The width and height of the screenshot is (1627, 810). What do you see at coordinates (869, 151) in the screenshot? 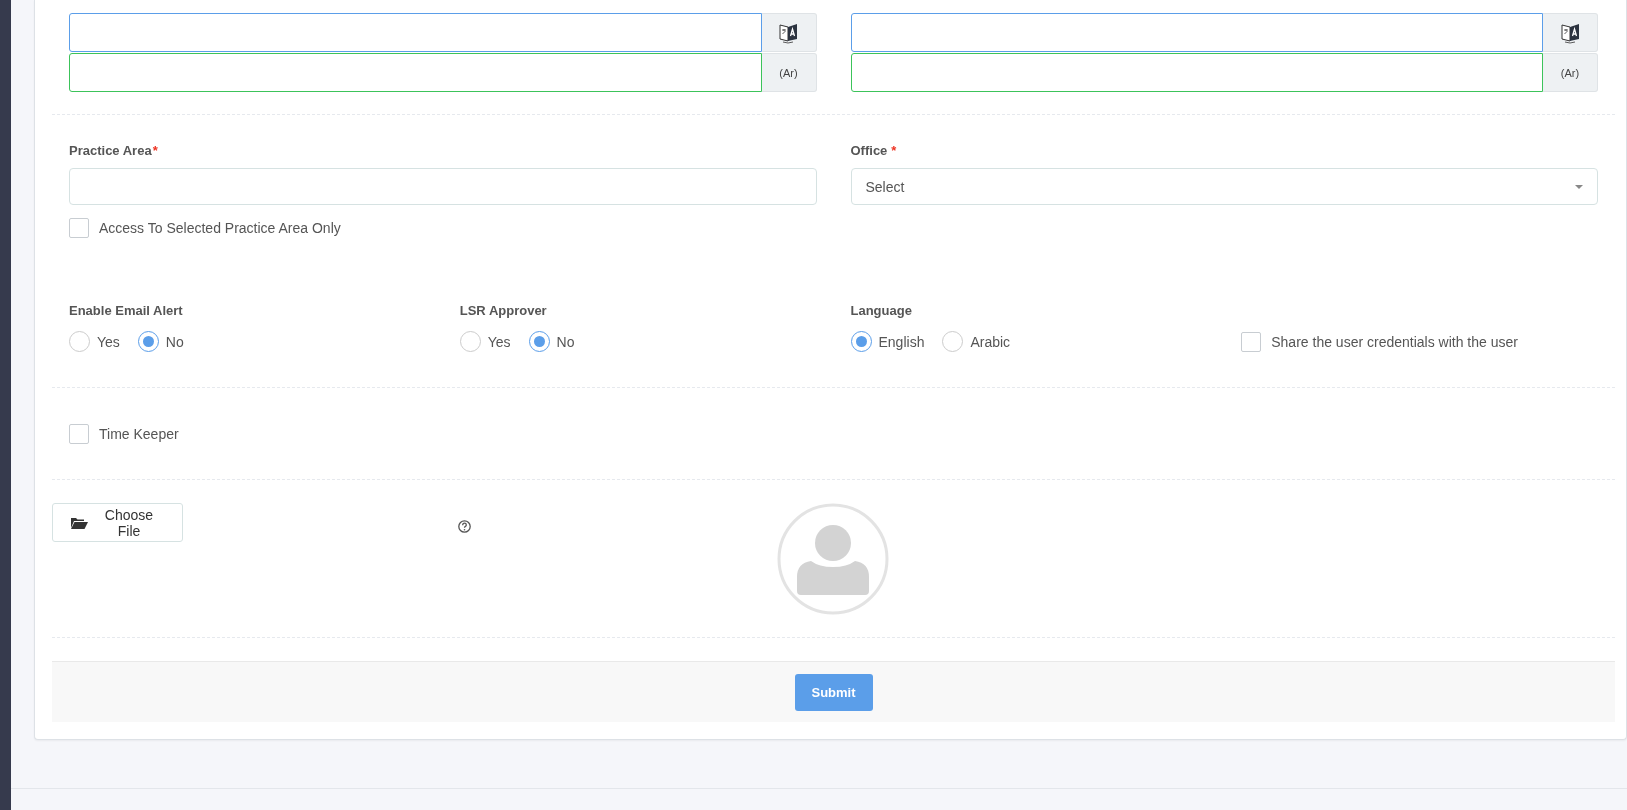
I see `field-label: Office` at bounding box center [869, 151].